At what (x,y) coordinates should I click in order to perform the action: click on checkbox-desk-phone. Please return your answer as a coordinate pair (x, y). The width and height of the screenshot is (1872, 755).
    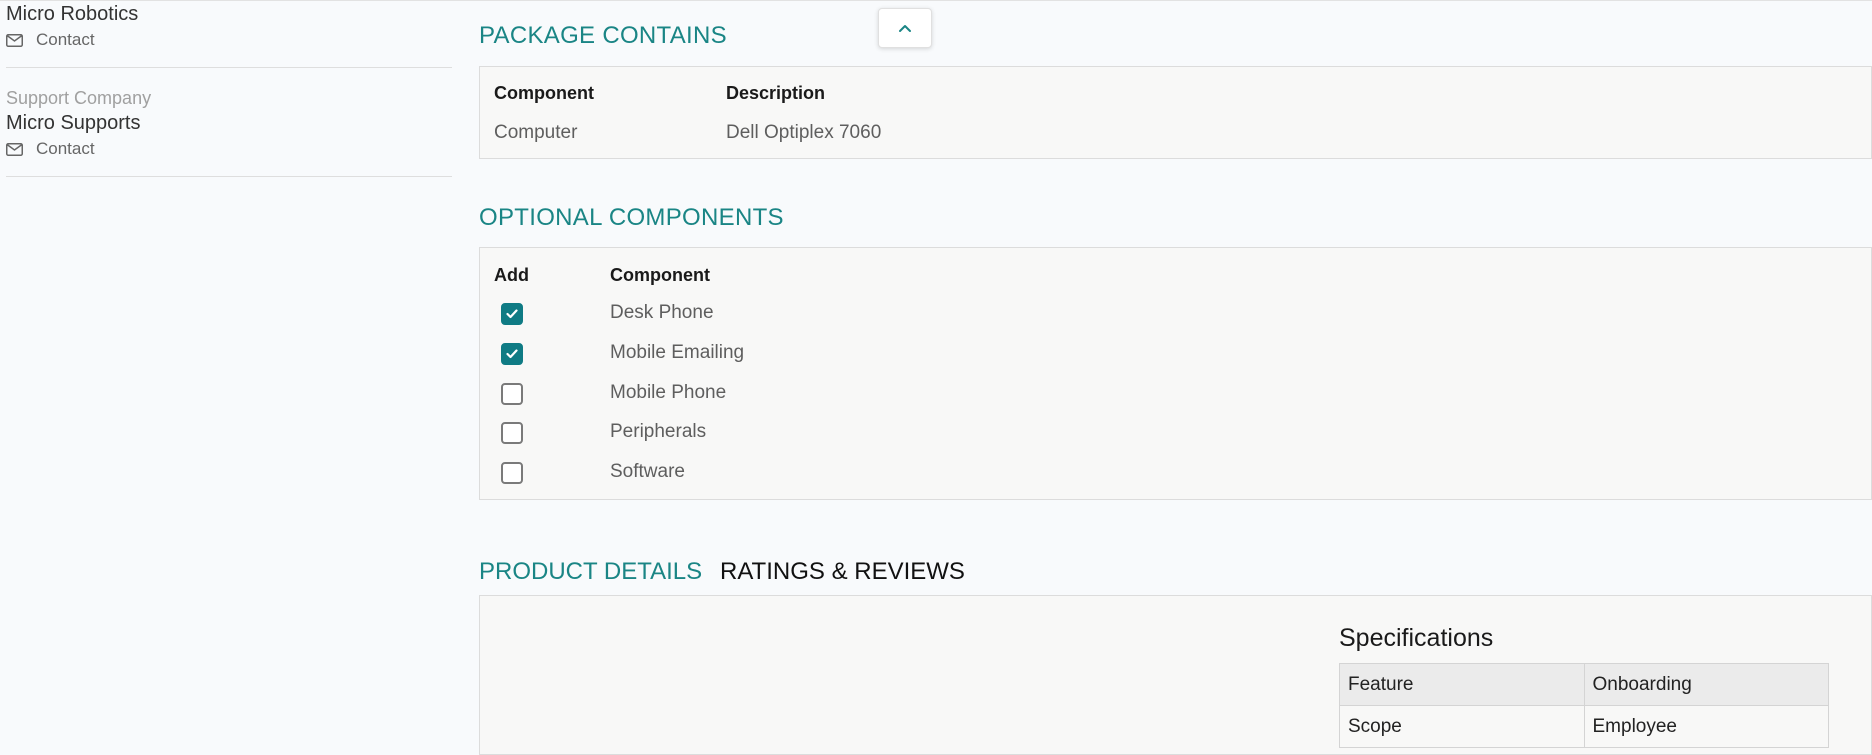
    Looking at the image, I should click on (512, 314).